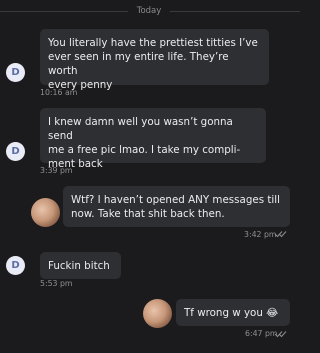 This screenshot has width=320, height=353. I want to click on message-text-line: Tf wrong w you 😂, so click(231, 313).